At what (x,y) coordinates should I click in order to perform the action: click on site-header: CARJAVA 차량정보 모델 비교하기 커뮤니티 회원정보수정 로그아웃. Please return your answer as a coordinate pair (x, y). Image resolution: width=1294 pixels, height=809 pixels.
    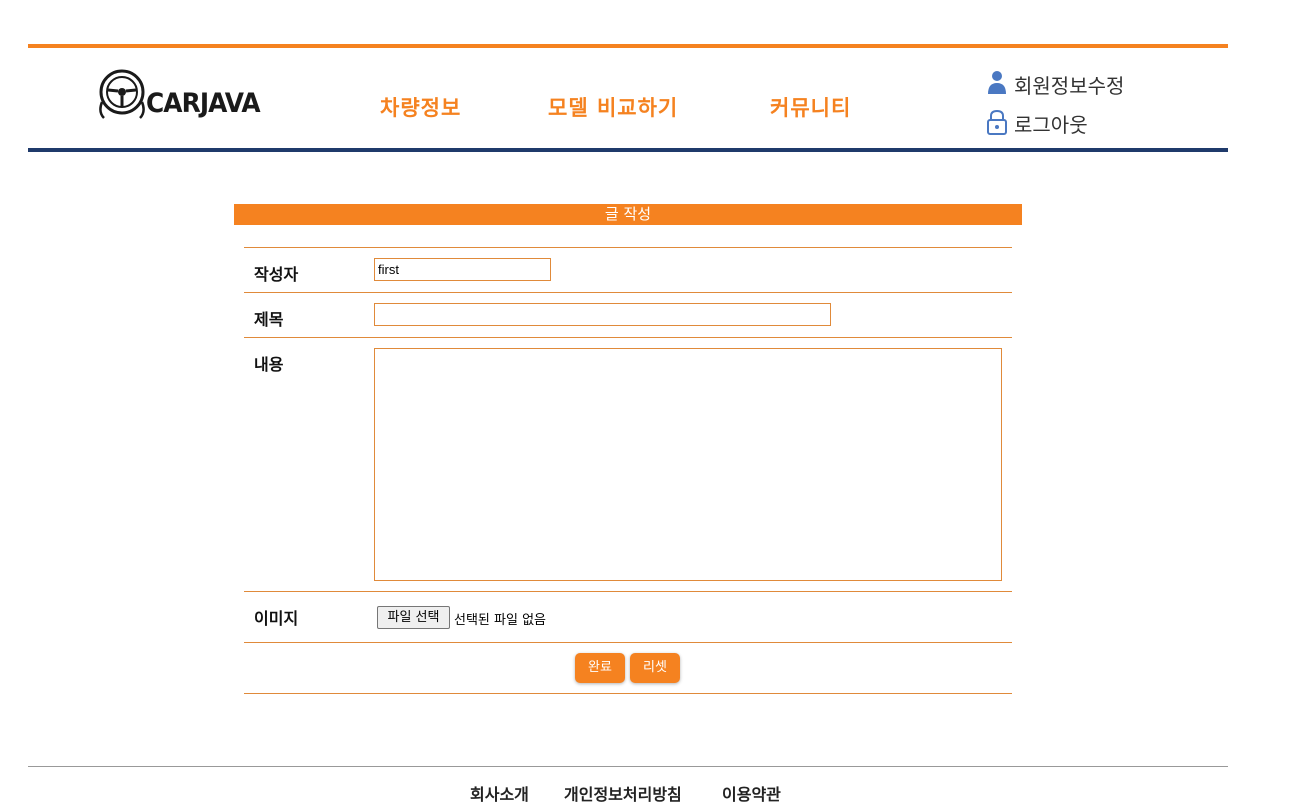
    Looking at the image, I should click on (628, 98).